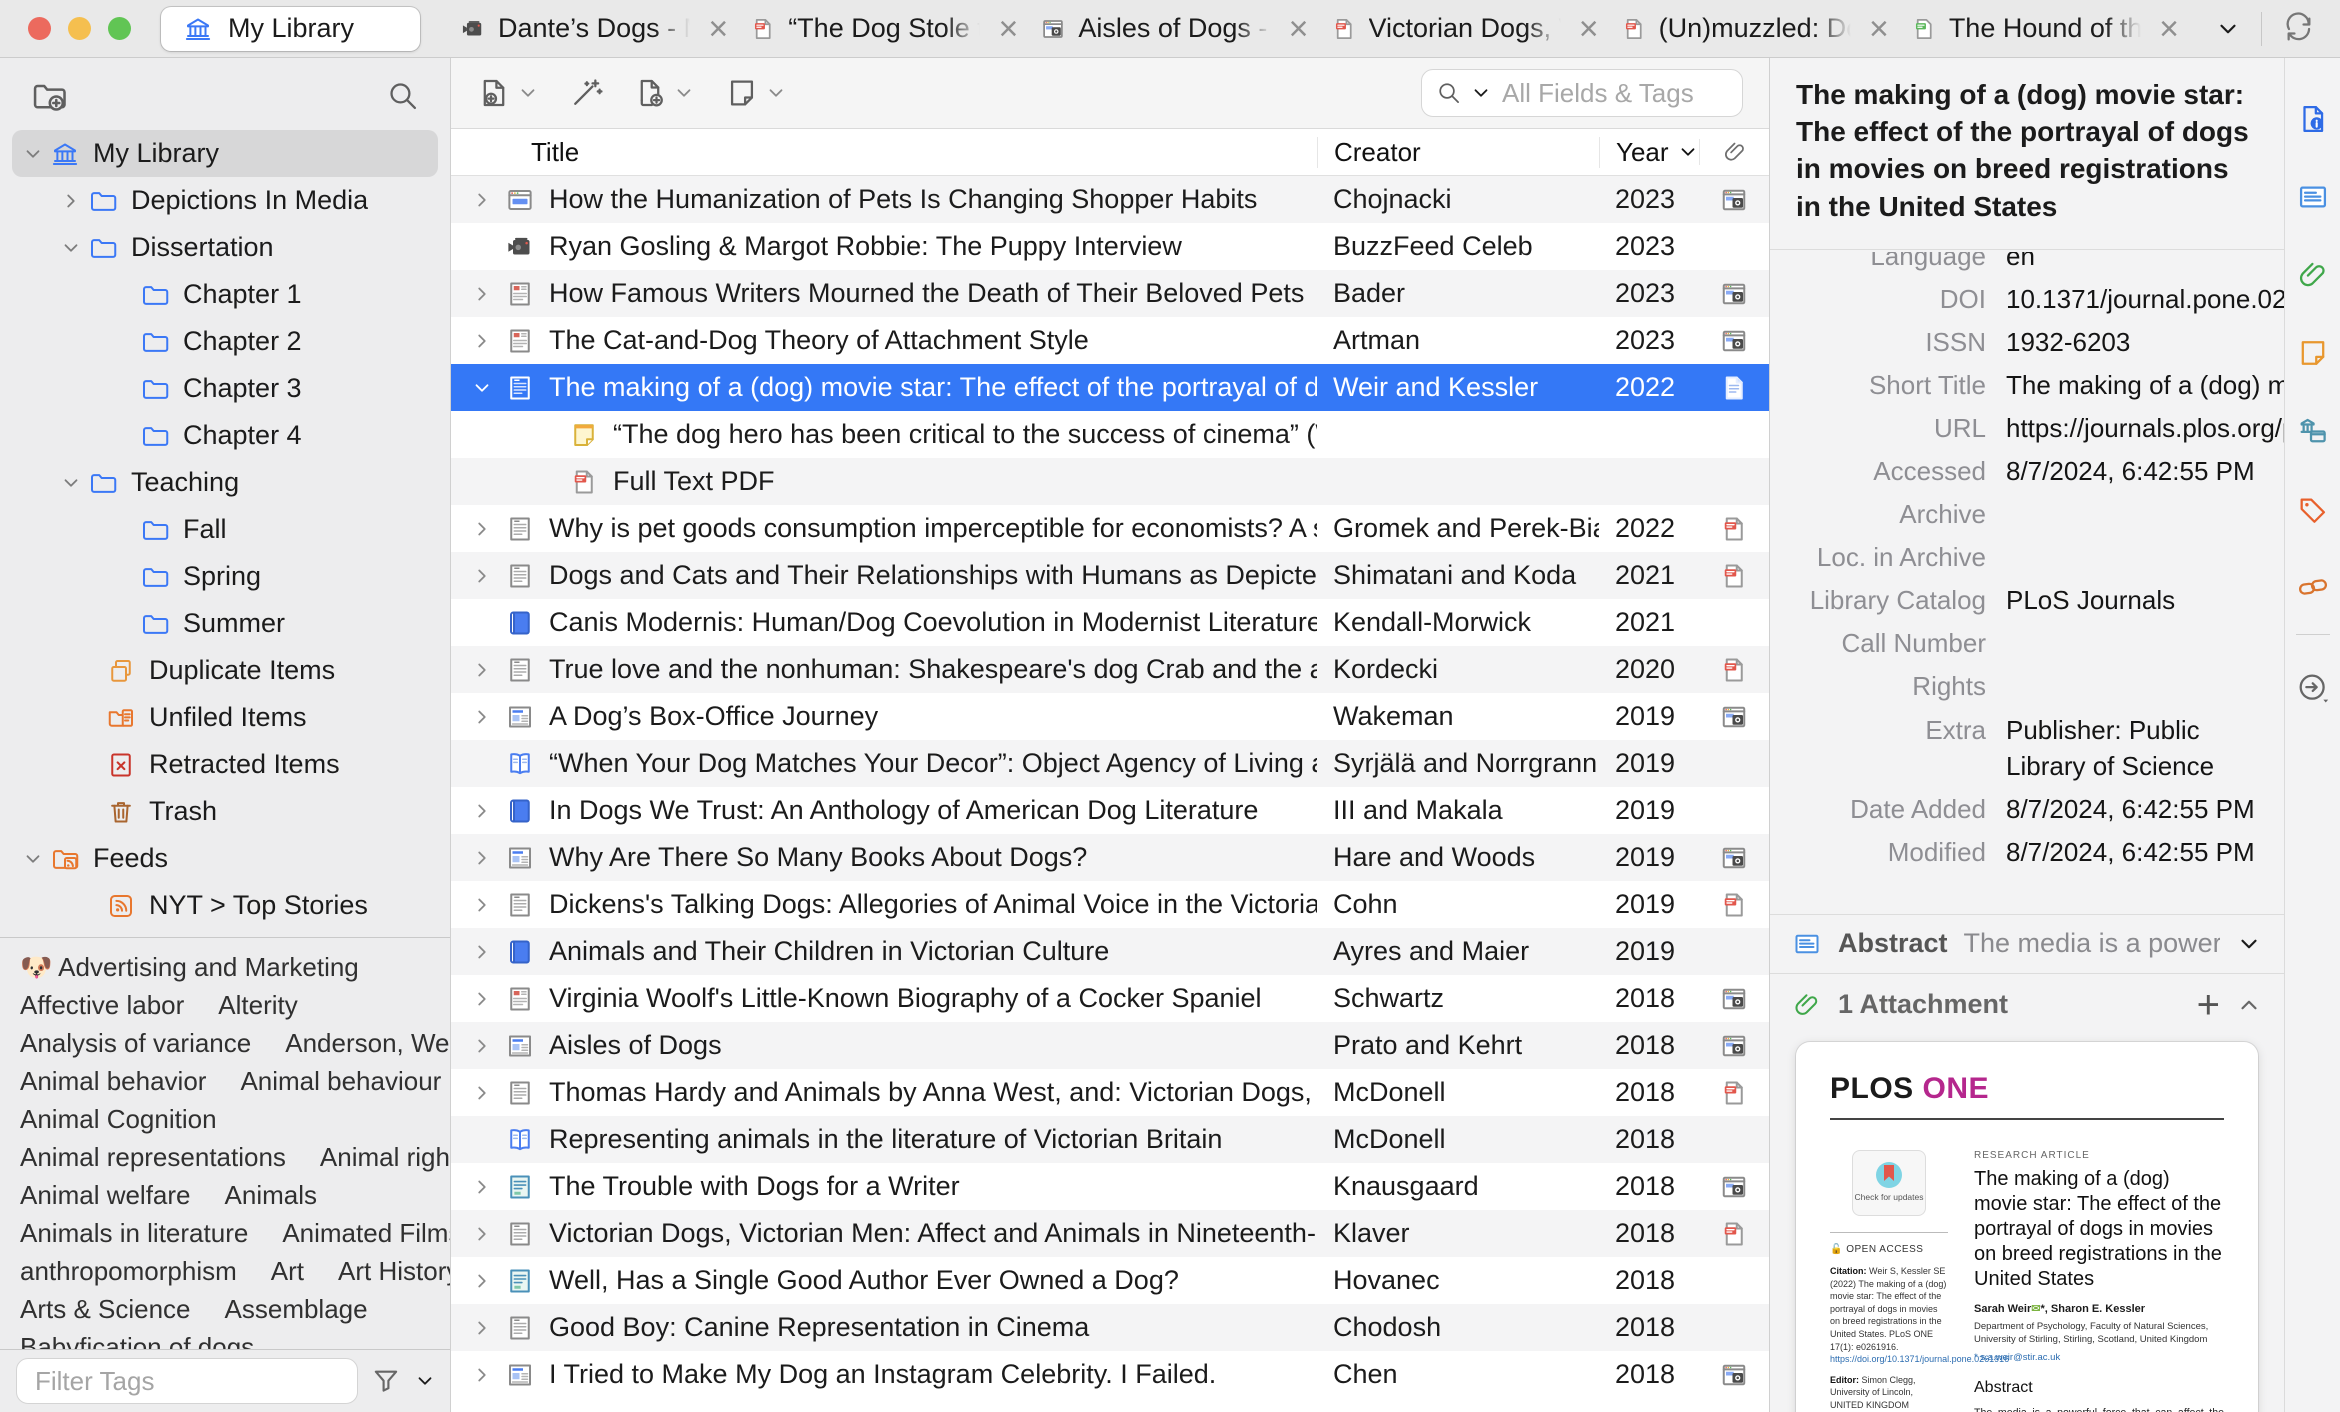  What do you see at coordinates (1649, 152) in the screenshot?
I see `column-header-year: Year` at bounding box center [1649, 152].